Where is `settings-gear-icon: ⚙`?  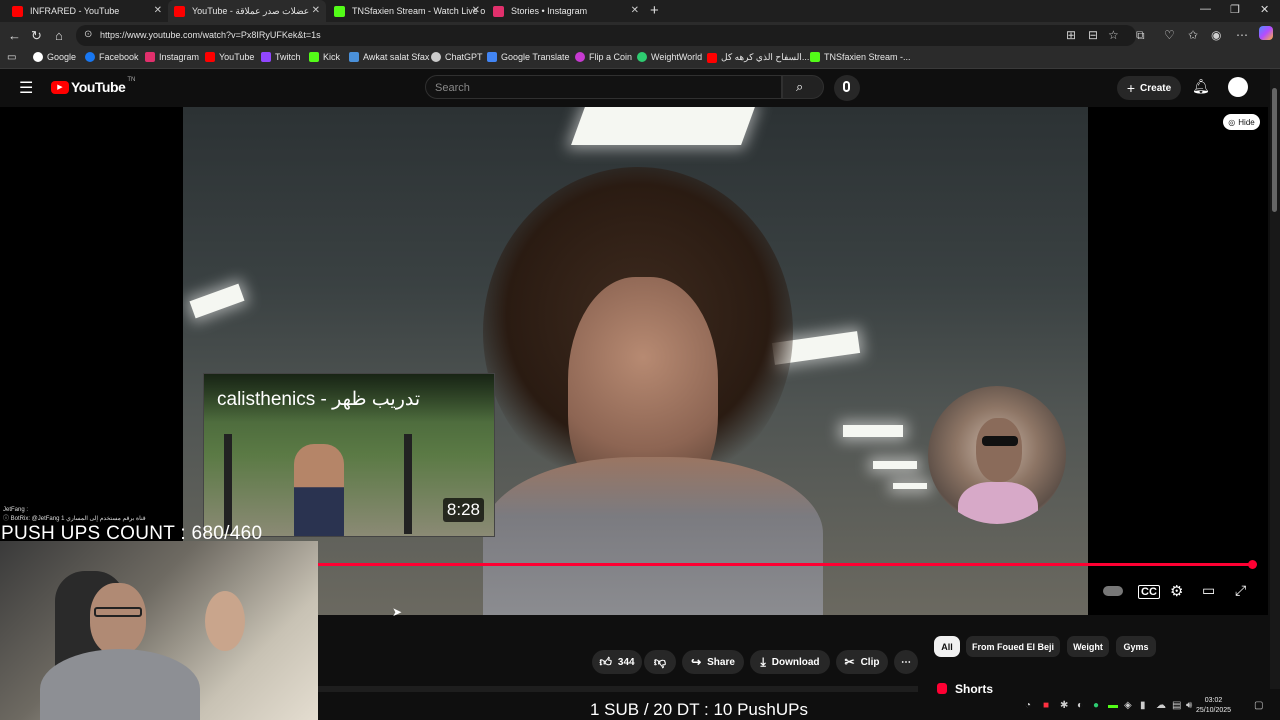 settings-gear-icon: ⚙ is located at coordinates (1176, 591).